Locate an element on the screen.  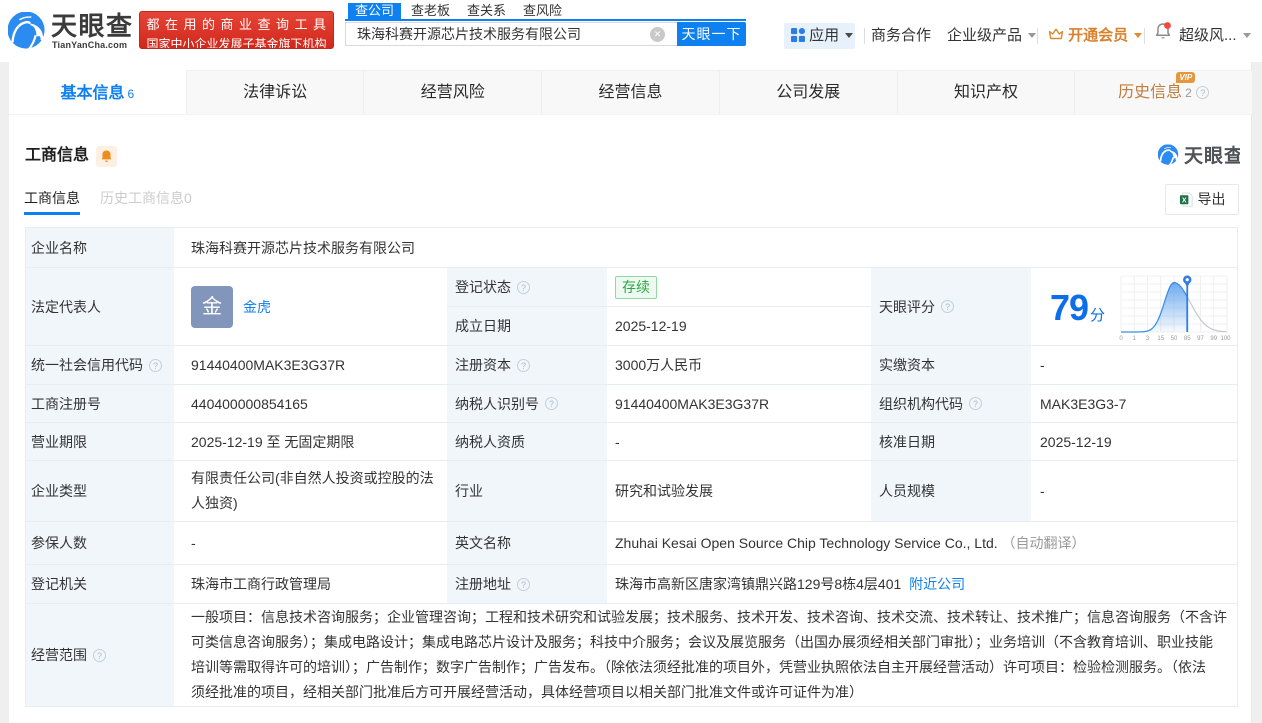
svg-text: 天眼查 is located at coordinates (1212, 155).